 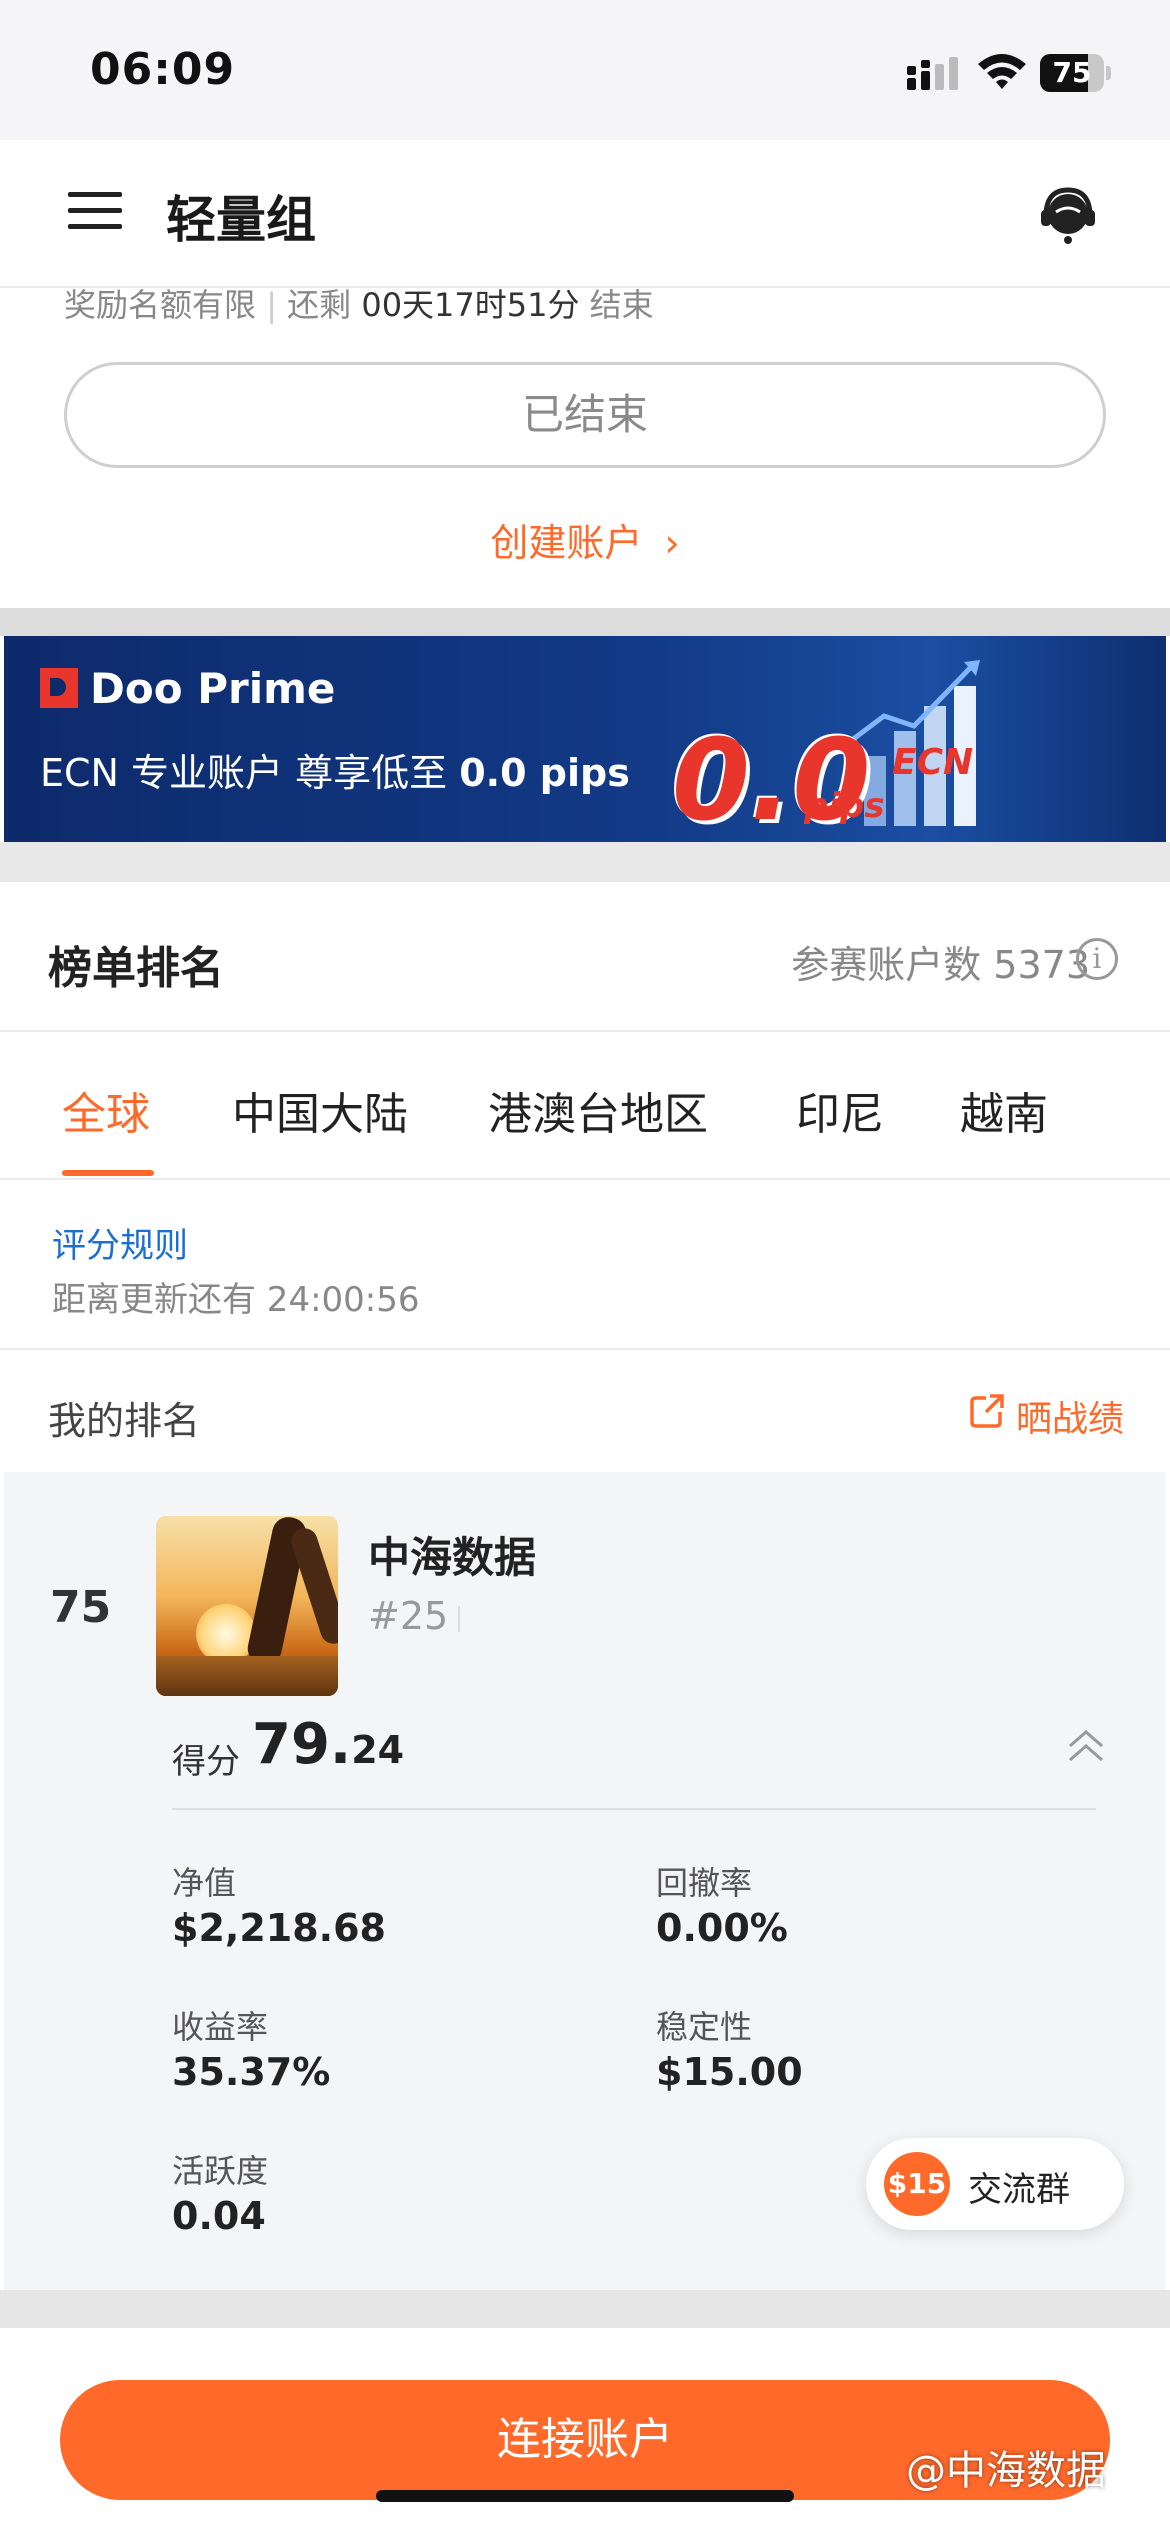 I want to click on tab-vietnam: 越南, so click(x=1004, y=1110).